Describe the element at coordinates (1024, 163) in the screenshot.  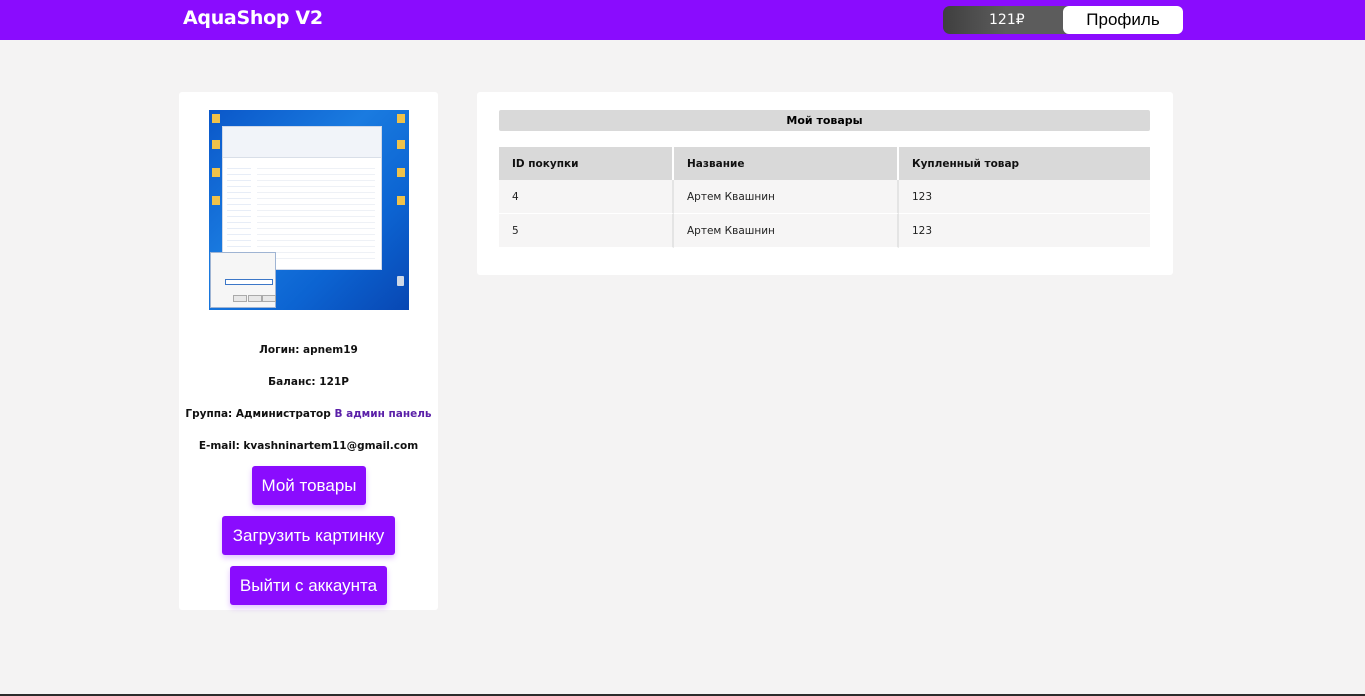
I see `column-header-purchased-item: Купленный товар` at that location.